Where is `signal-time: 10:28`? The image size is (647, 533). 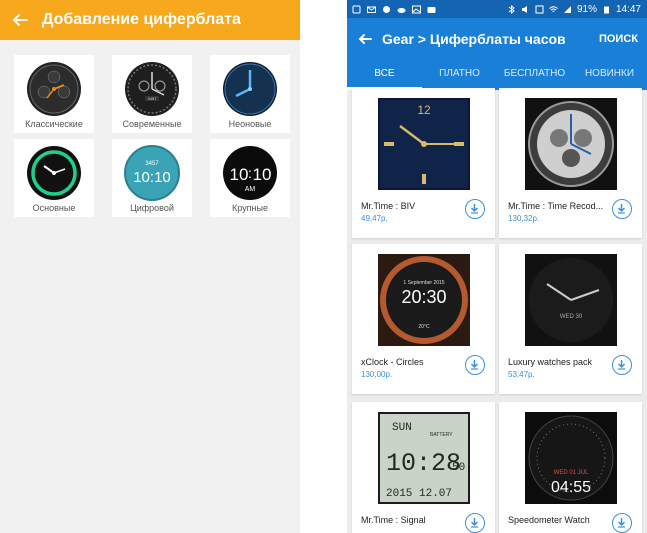 signal-time: 10:28 is located at coordinates (423, 463).